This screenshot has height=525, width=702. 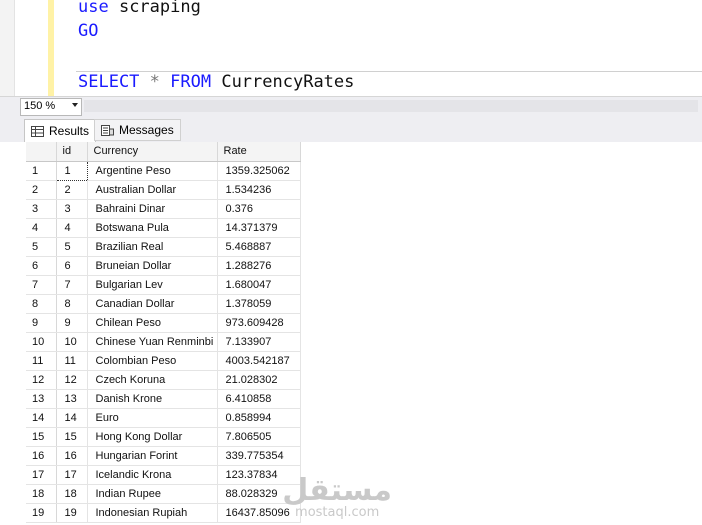 I want to click on currency-cell: Bulgarian Lev, so click(x=152, y=285).